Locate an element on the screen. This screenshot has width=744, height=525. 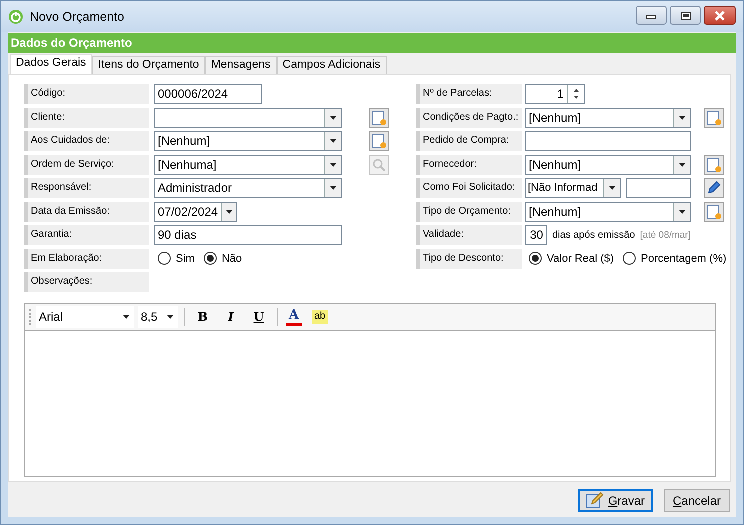
field-label: Aos Cuidados de: is located at coordinates (86, 141).